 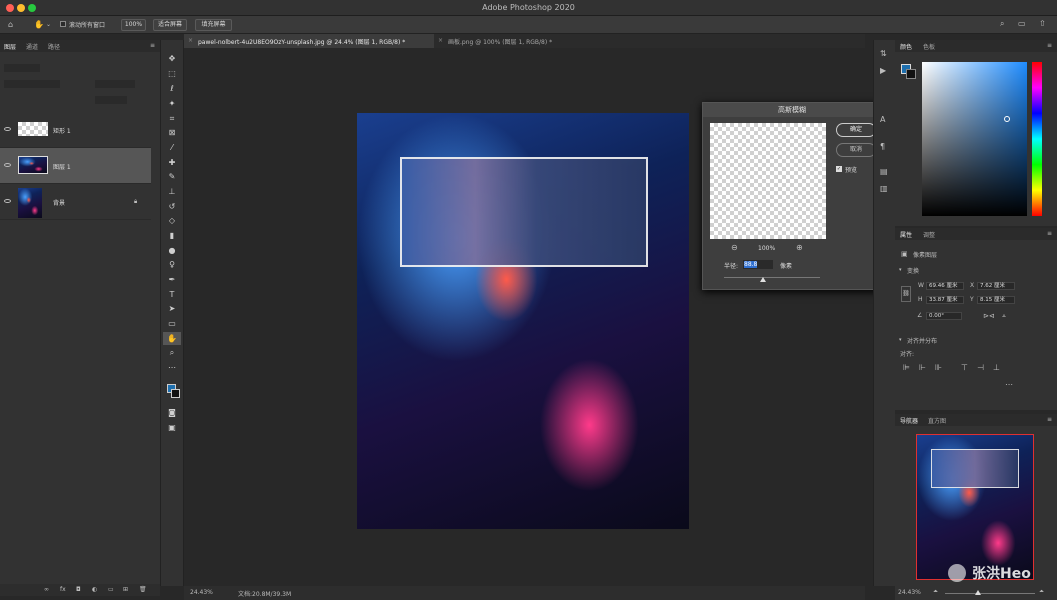 I want to click on color-field, so click(x=974, y=139).